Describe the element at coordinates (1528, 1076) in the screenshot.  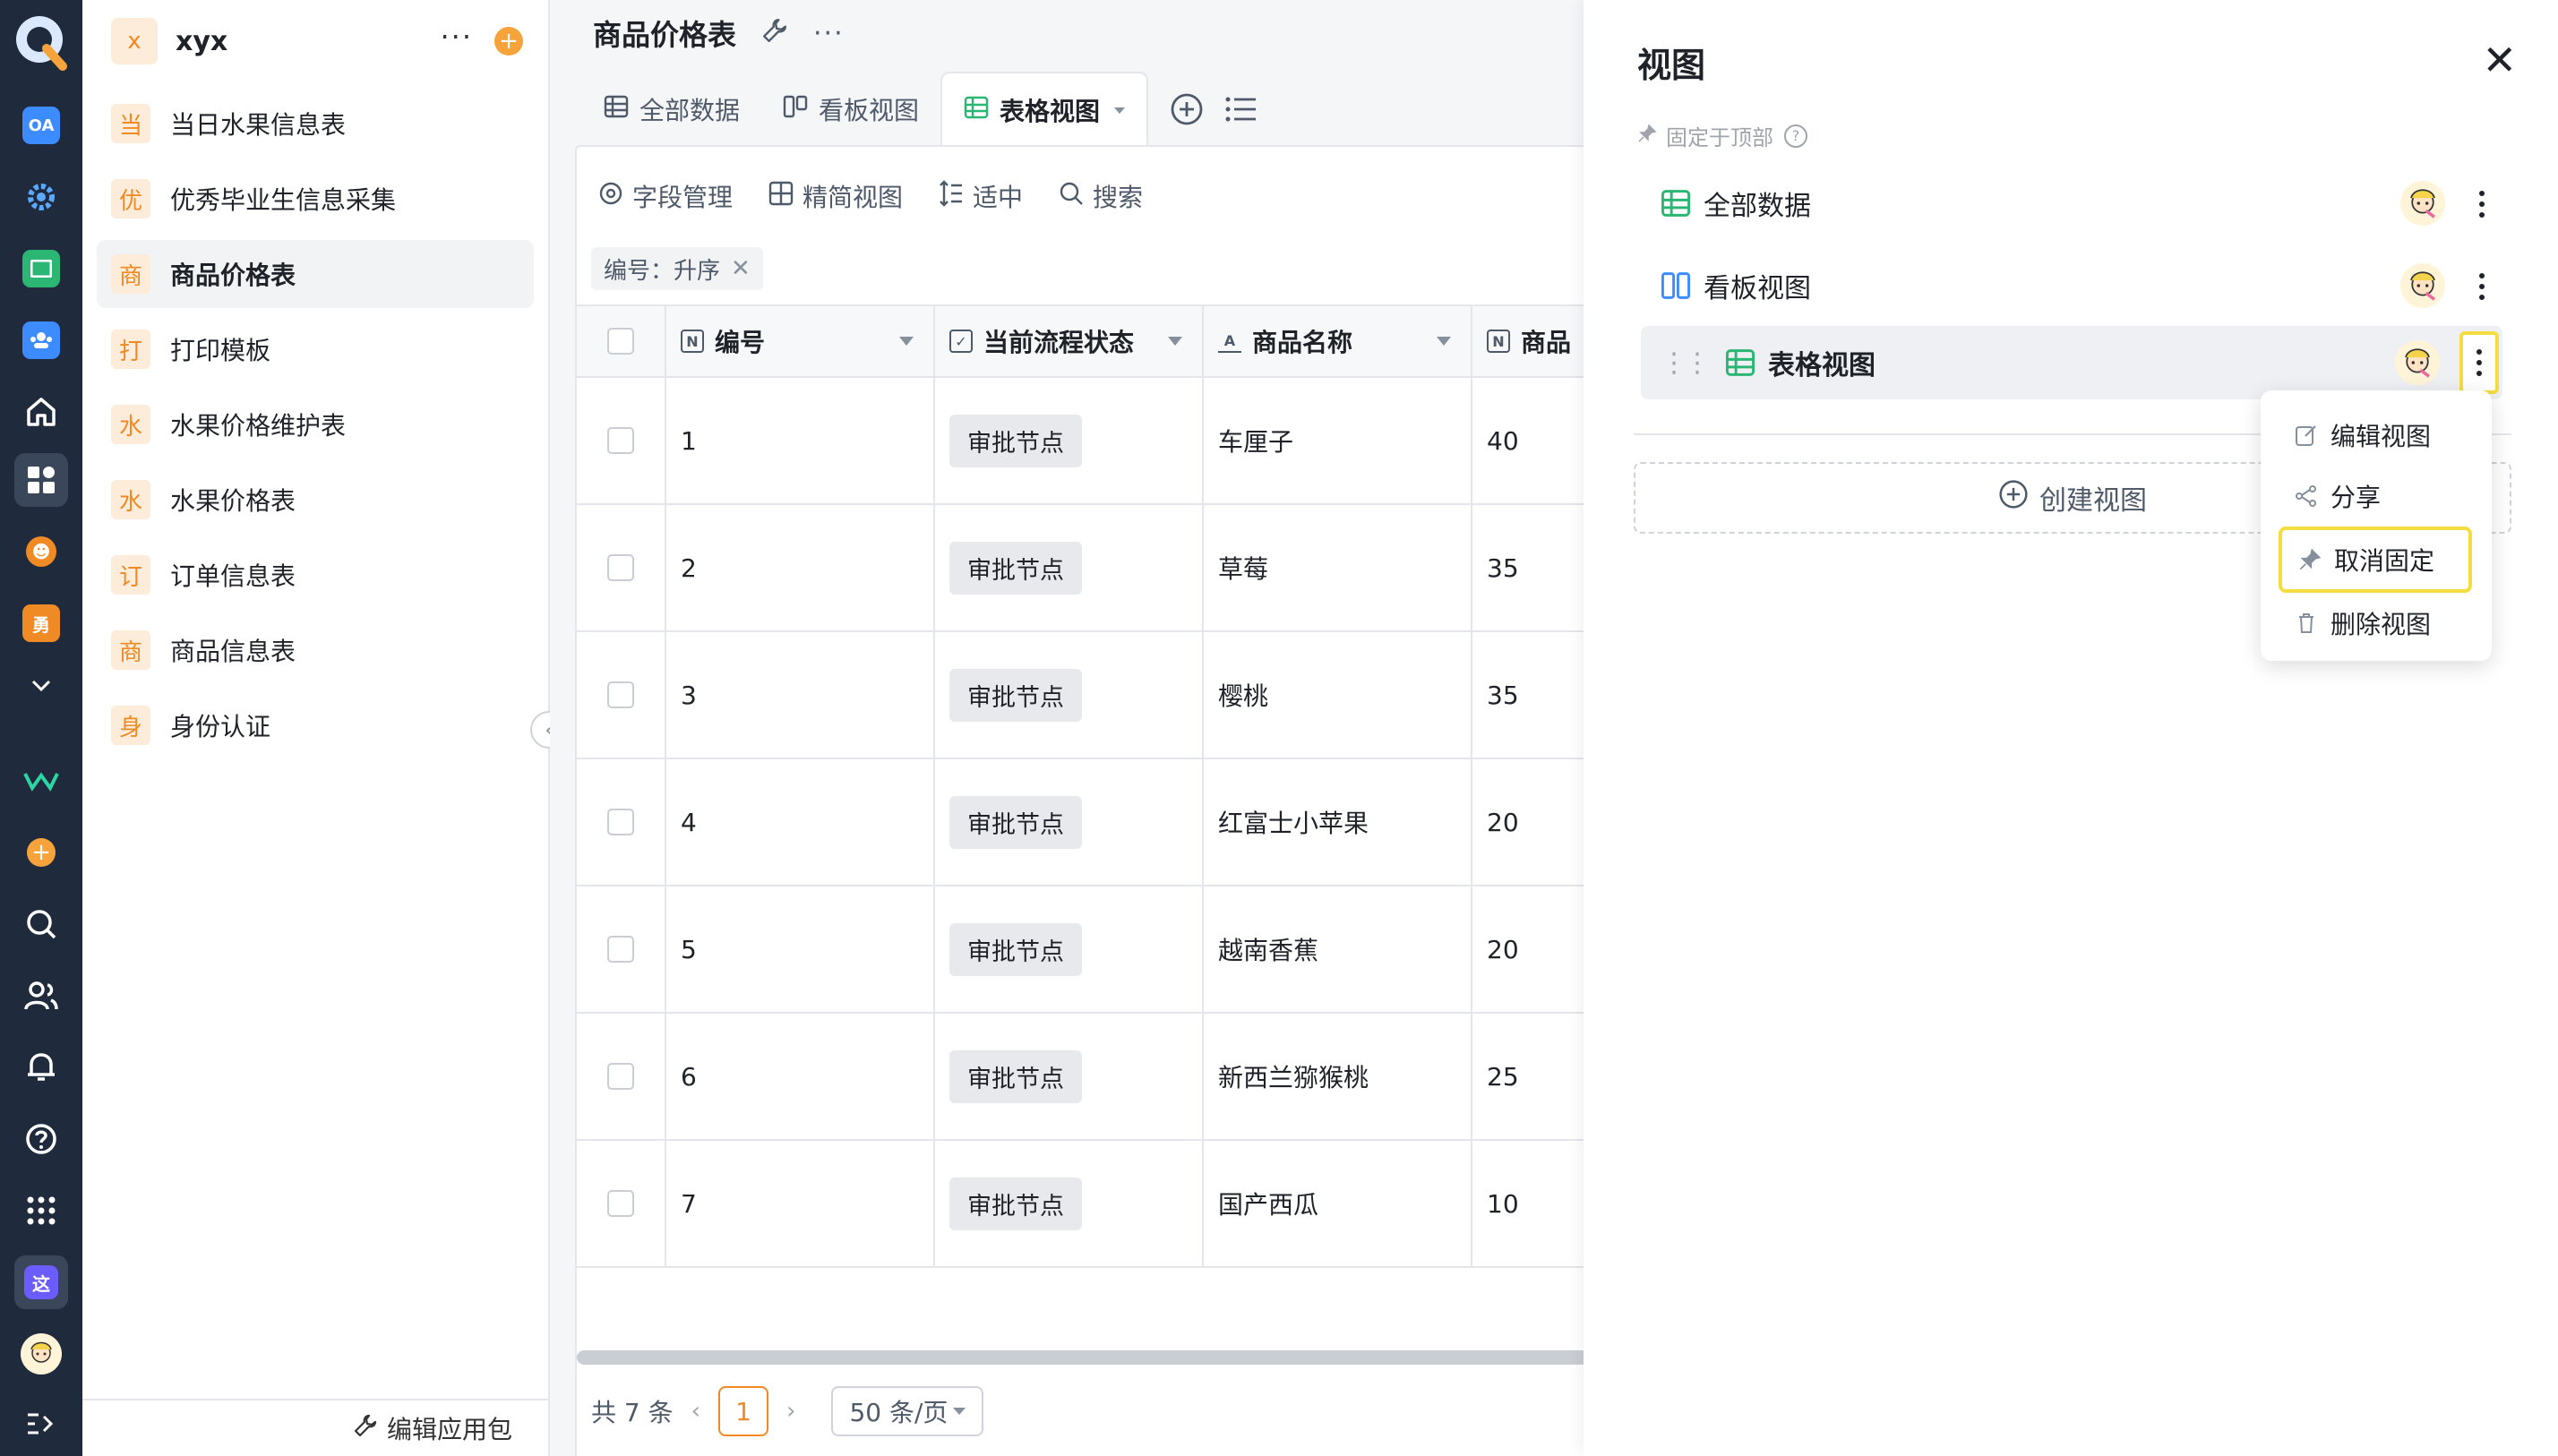
I see `cell-price: 25` at that location.